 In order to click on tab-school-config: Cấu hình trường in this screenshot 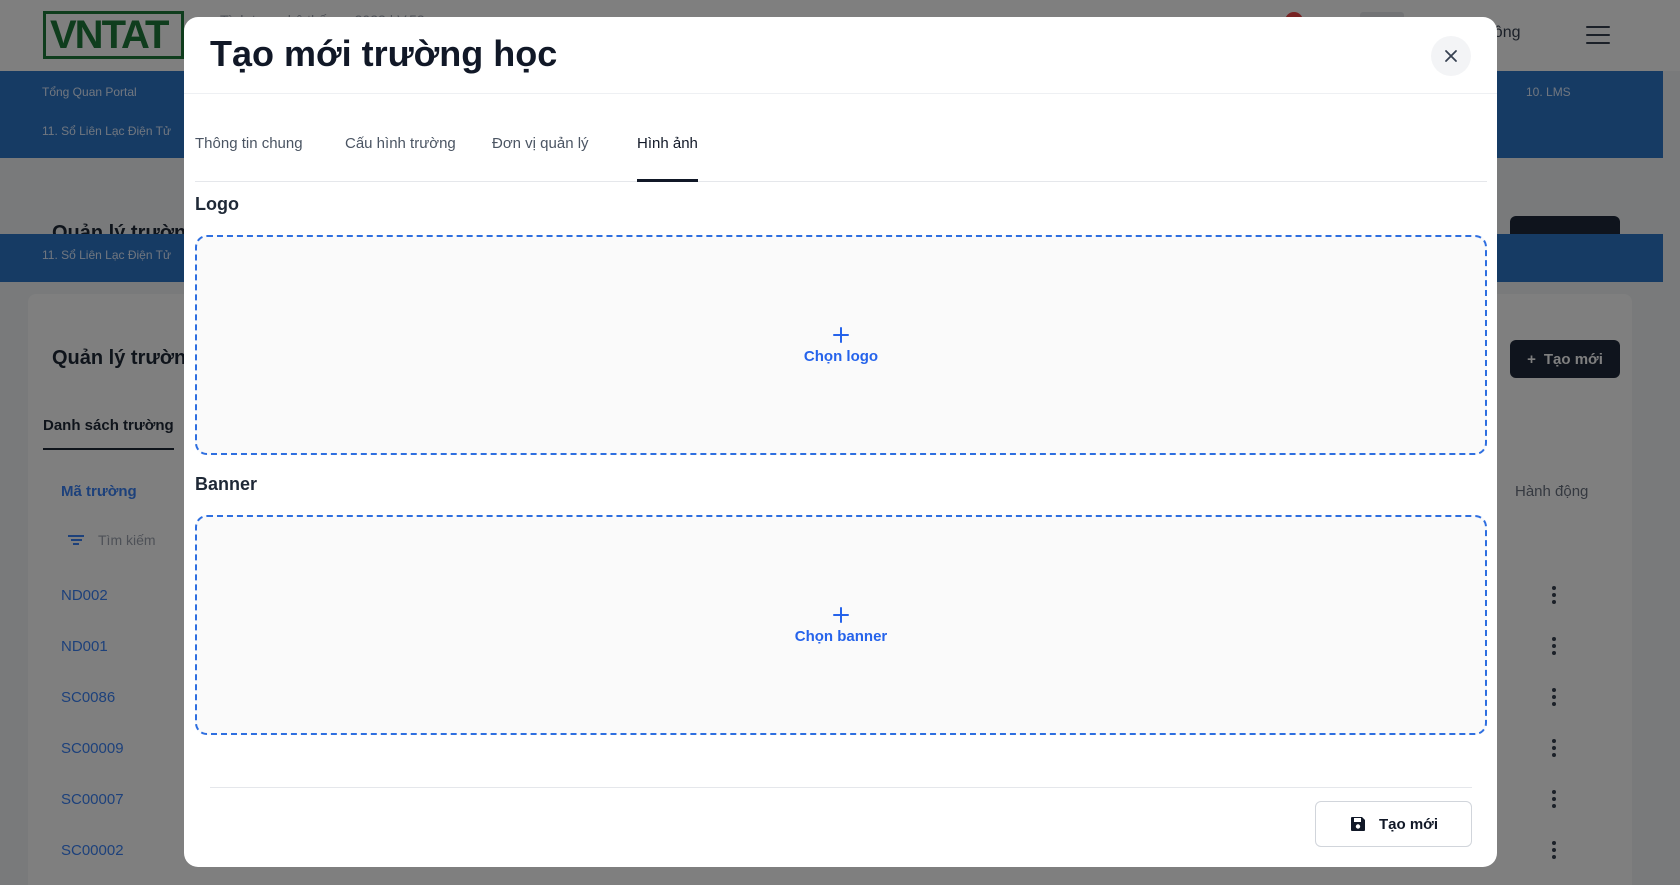, I will do `click(400, 155)`.